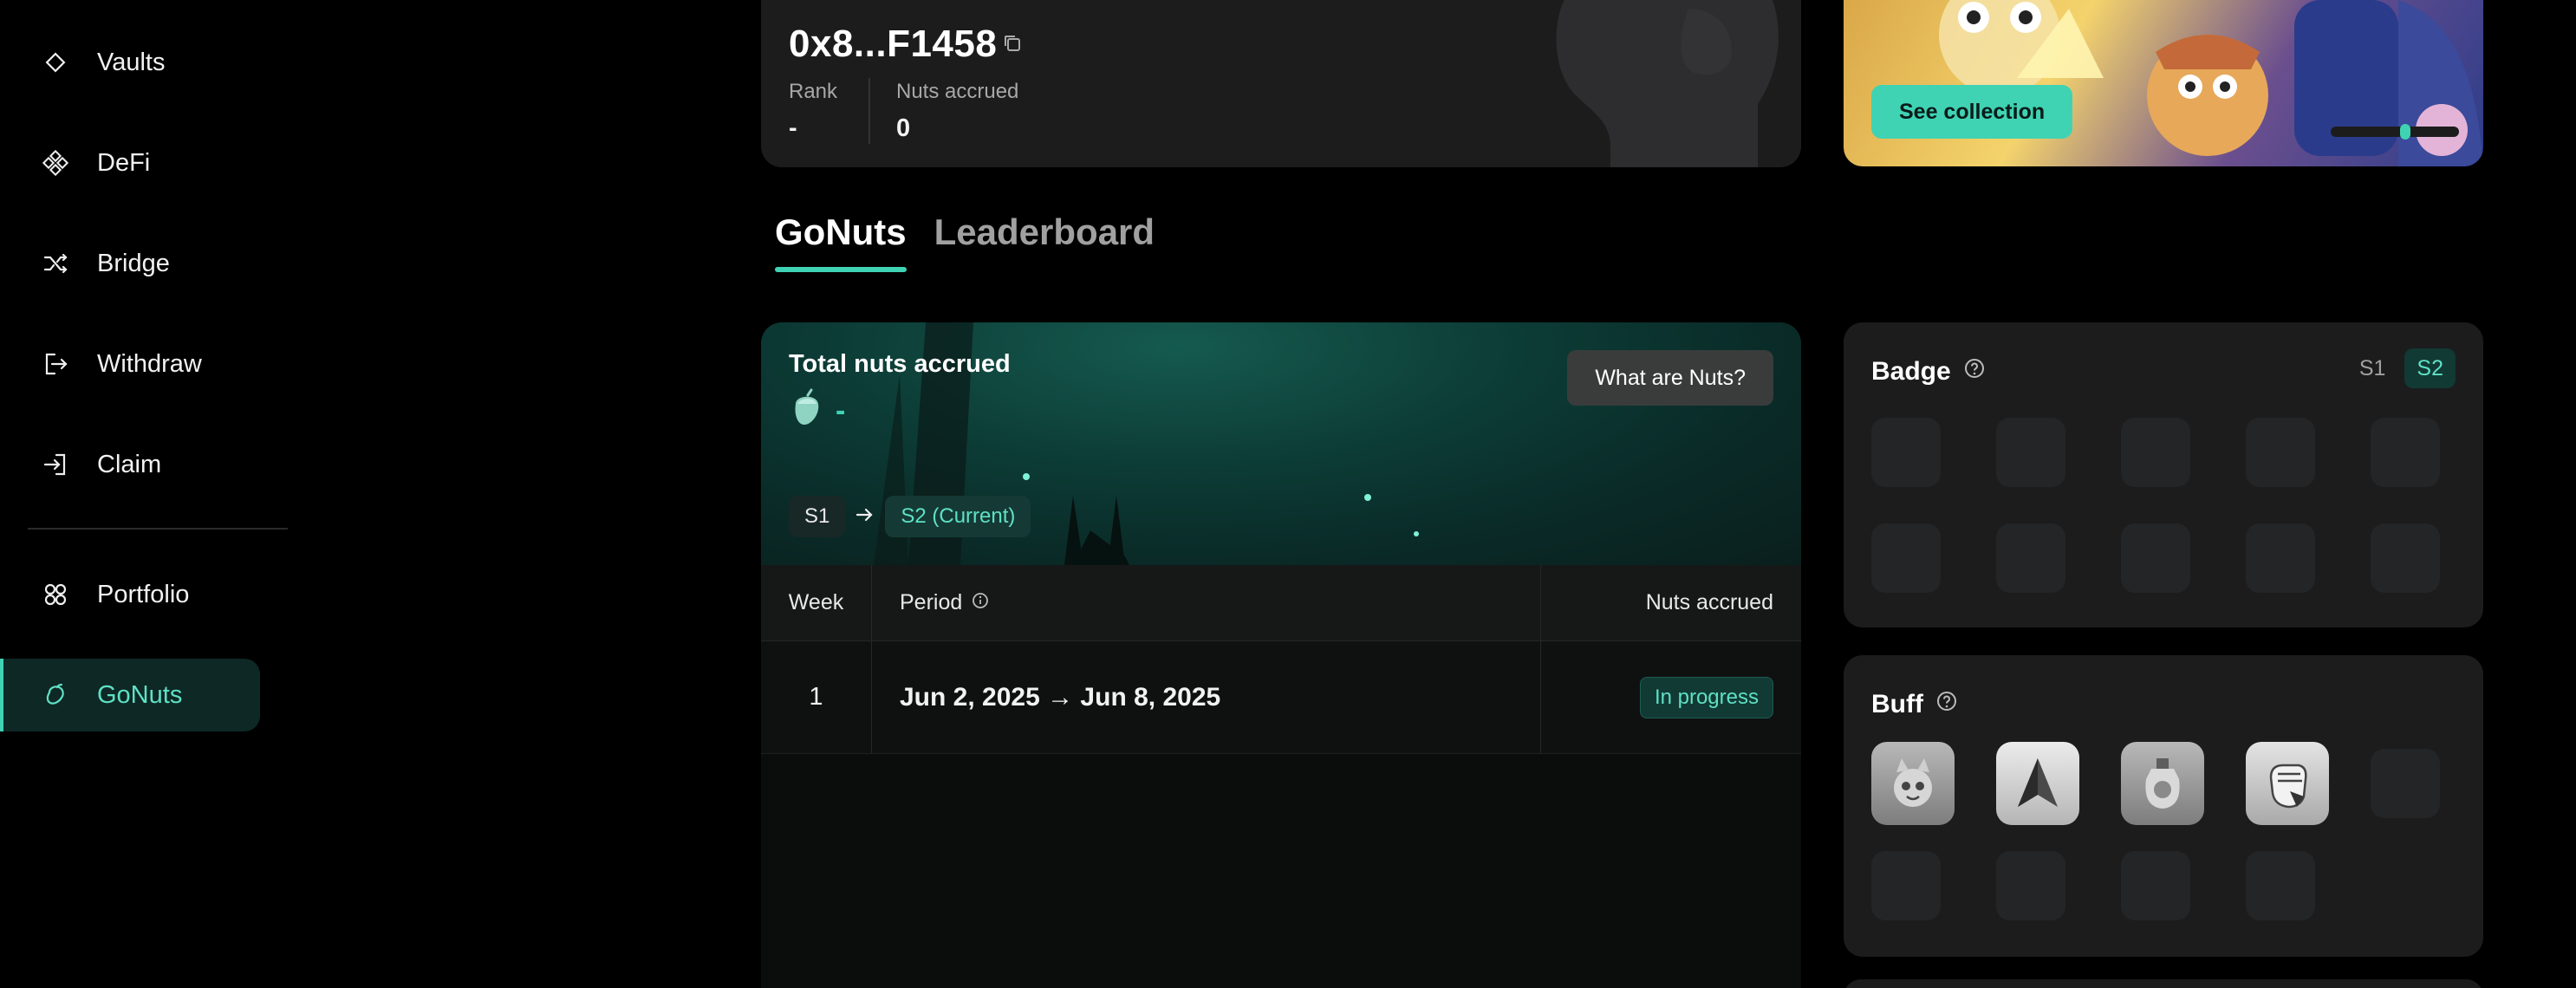 This screenshot has width=2576, height=988. I want to click on header-week-cell: Week, so click(816, 602).